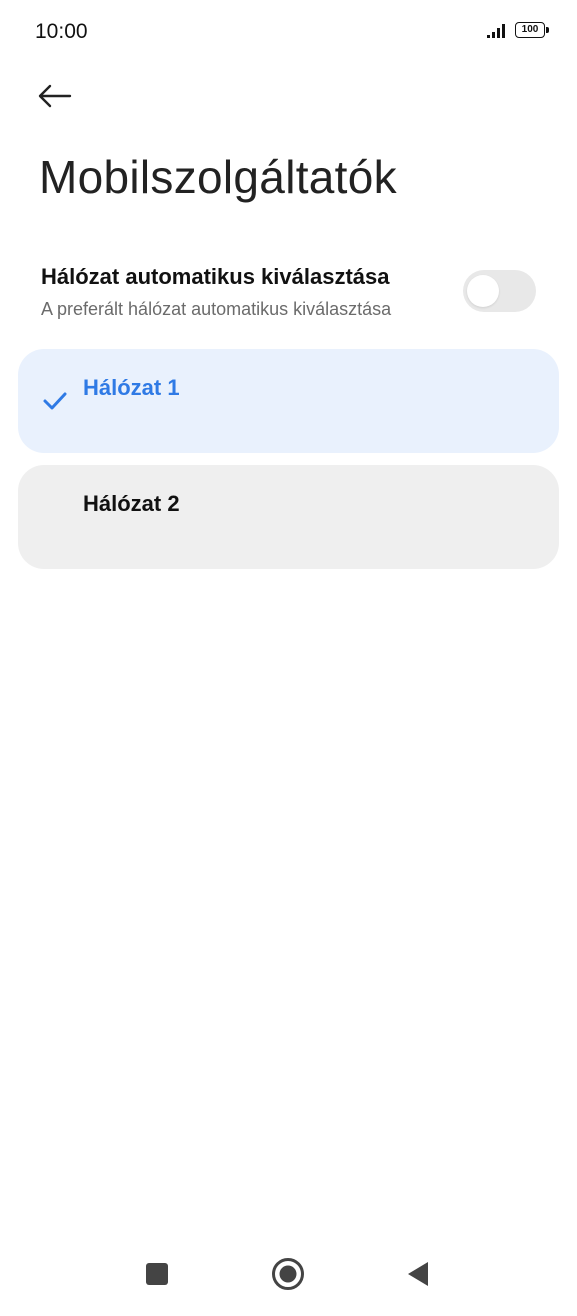  I want to click on recents-button, so click(157, 1274).